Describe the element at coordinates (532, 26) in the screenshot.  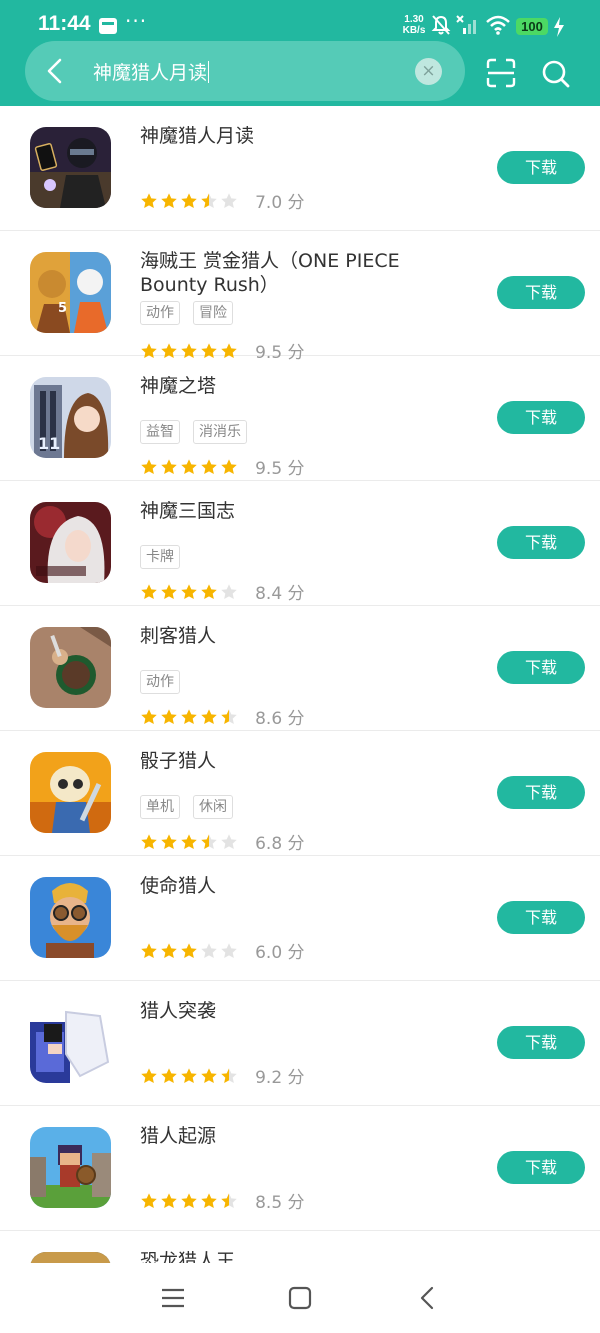
I see `battery-level: 100` at that location.